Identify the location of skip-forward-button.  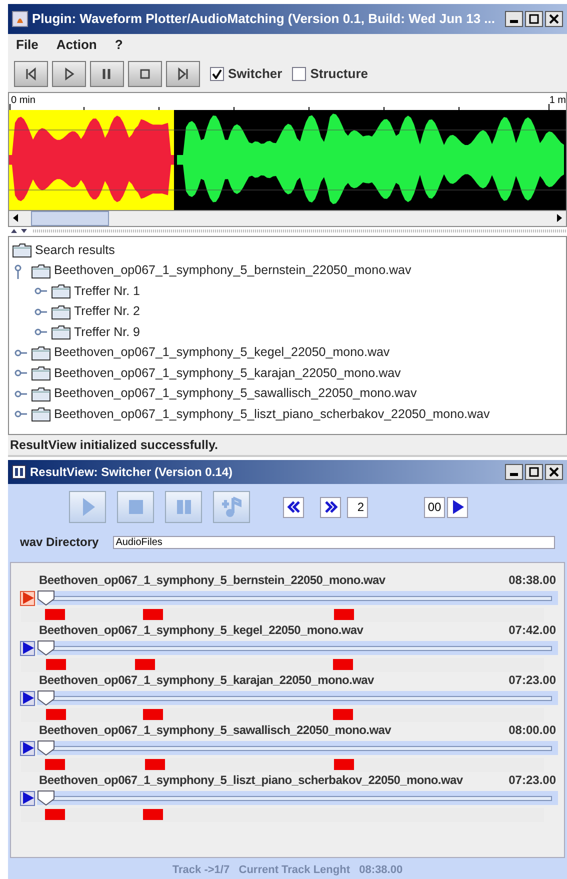
(183, 74).